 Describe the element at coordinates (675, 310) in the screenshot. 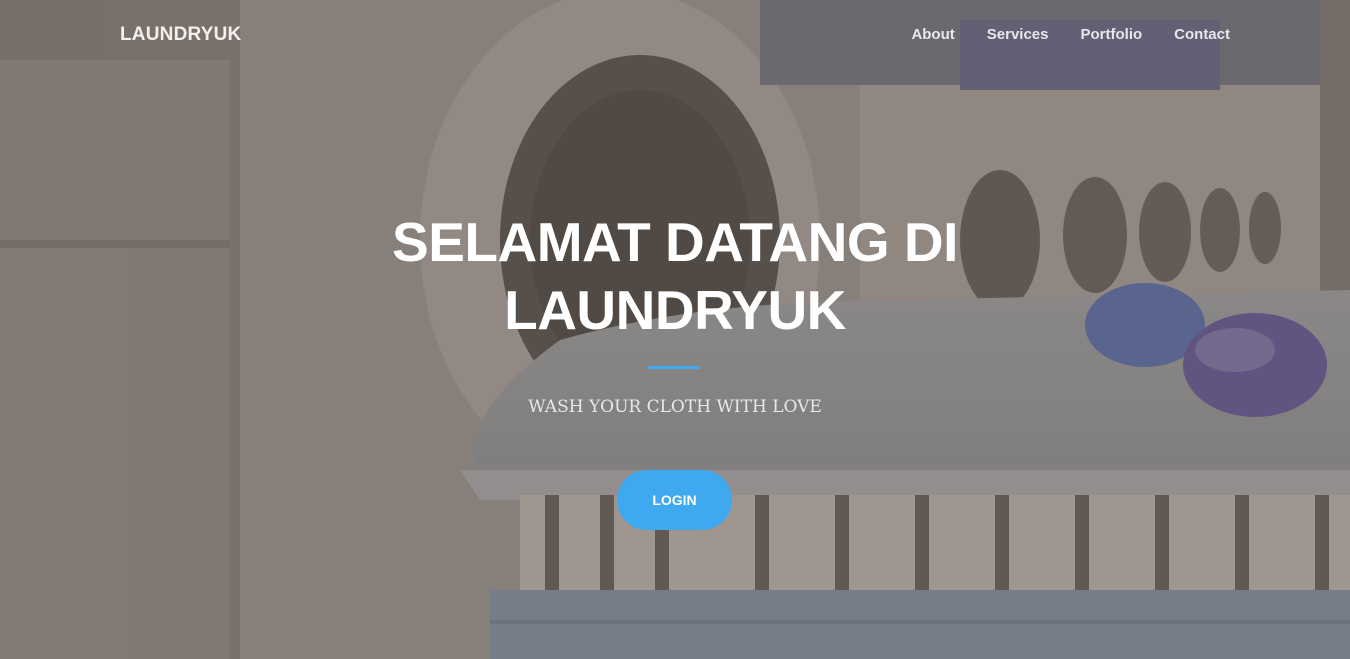

I see `hero-headline-line2: LAUNDRYUK` at that location.